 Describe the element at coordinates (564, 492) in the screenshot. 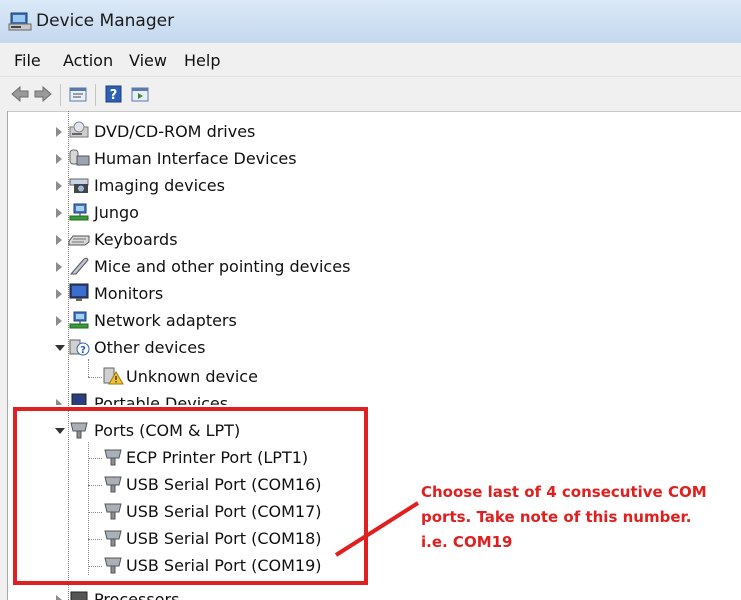

I see `annotation-line: Choose last of 4 consecutive COM` at that location.